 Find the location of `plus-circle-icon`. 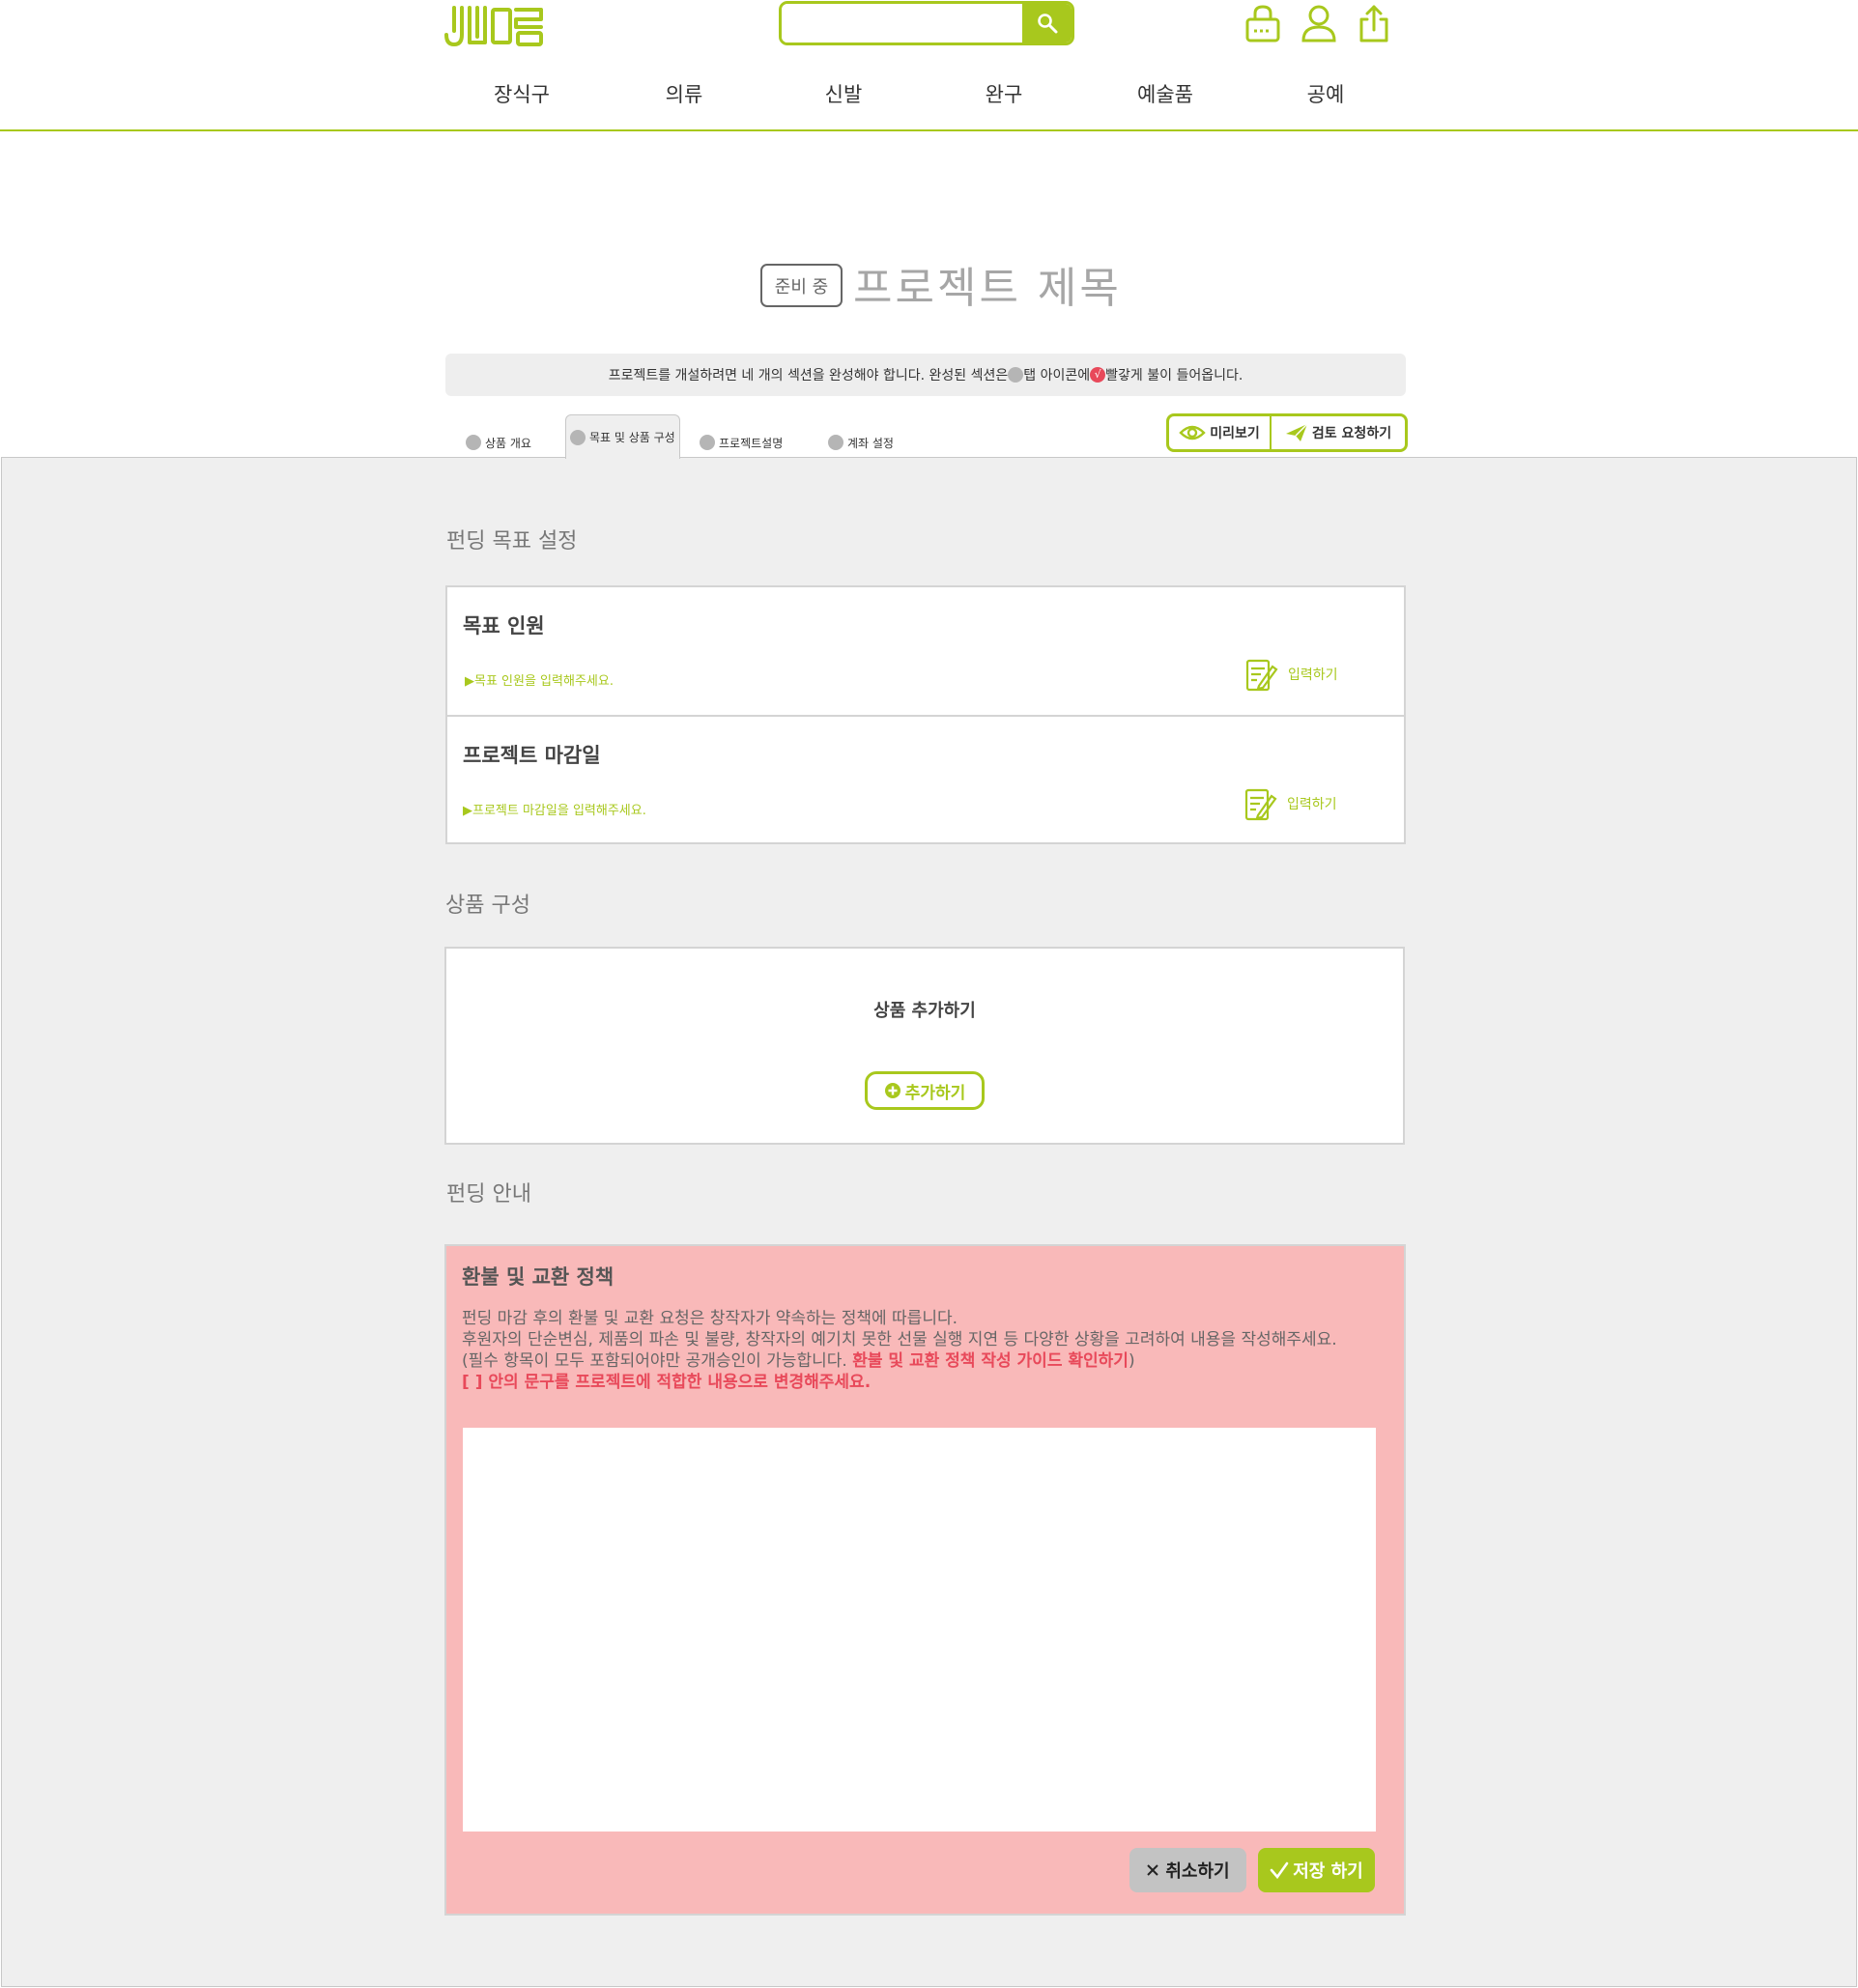

plus-circle-icon is located at coordinates (892, 1090).